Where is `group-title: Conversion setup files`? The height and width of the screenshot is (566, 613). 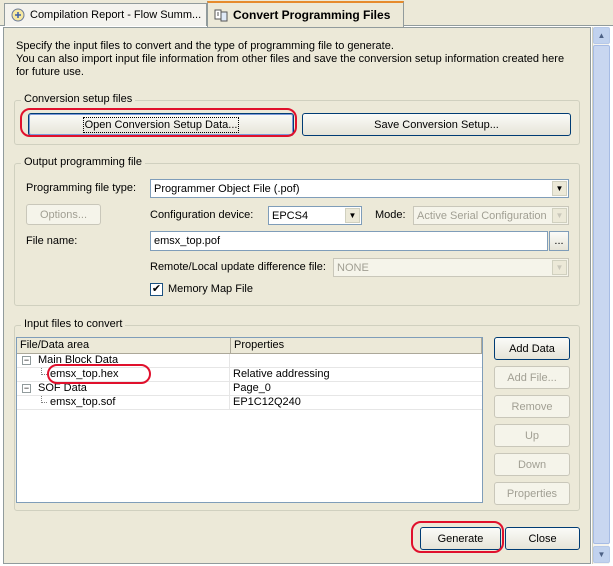 group-title: Conversion setup files is located at coordinates (78, 99).